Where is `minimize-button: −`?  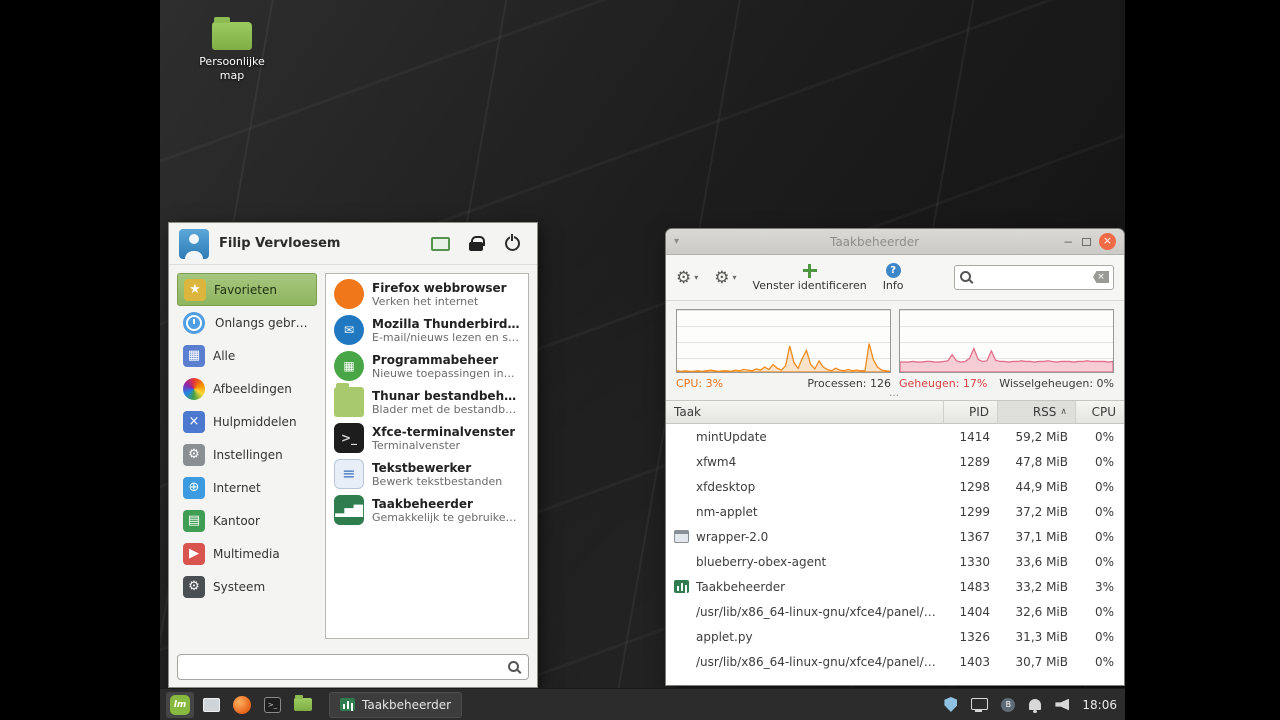 minimize-button: − is located at coordinates (1068, 242).